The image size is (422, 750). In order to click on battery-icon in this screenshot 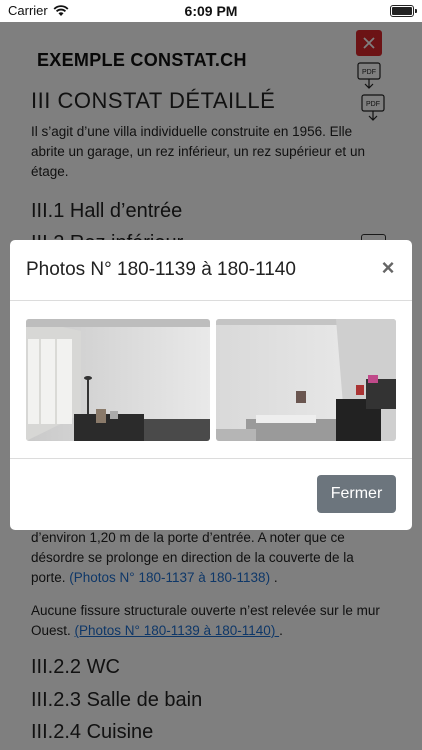, I will do `click(403, 11)`.